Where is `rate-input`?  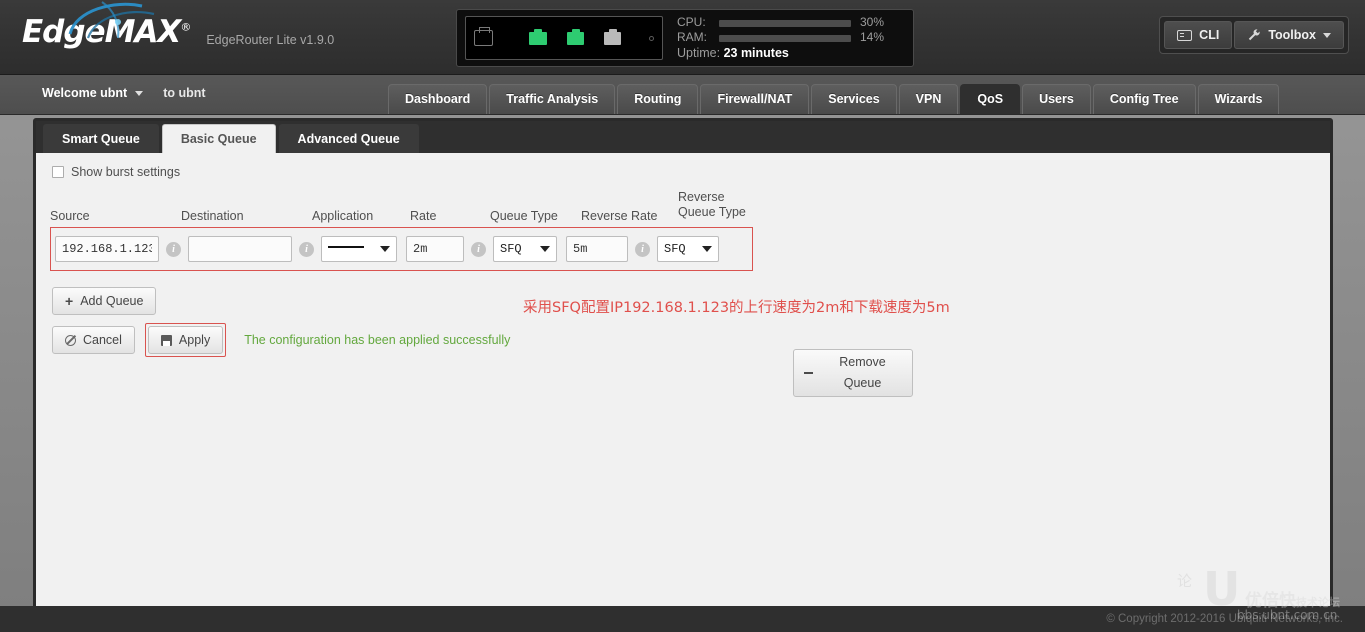 rate-input is located at coordinates (435, 249).